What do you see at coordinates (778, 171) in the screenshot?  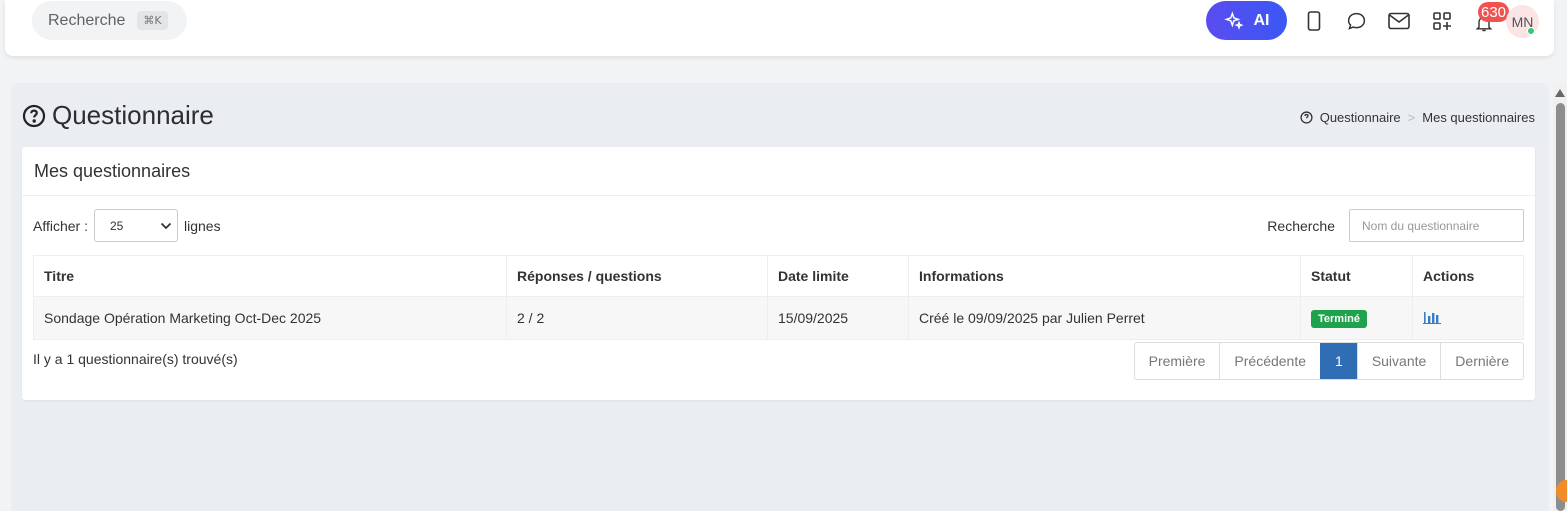 I see `panel-title: Mes questionnaires` at bounding box center [778, 171].